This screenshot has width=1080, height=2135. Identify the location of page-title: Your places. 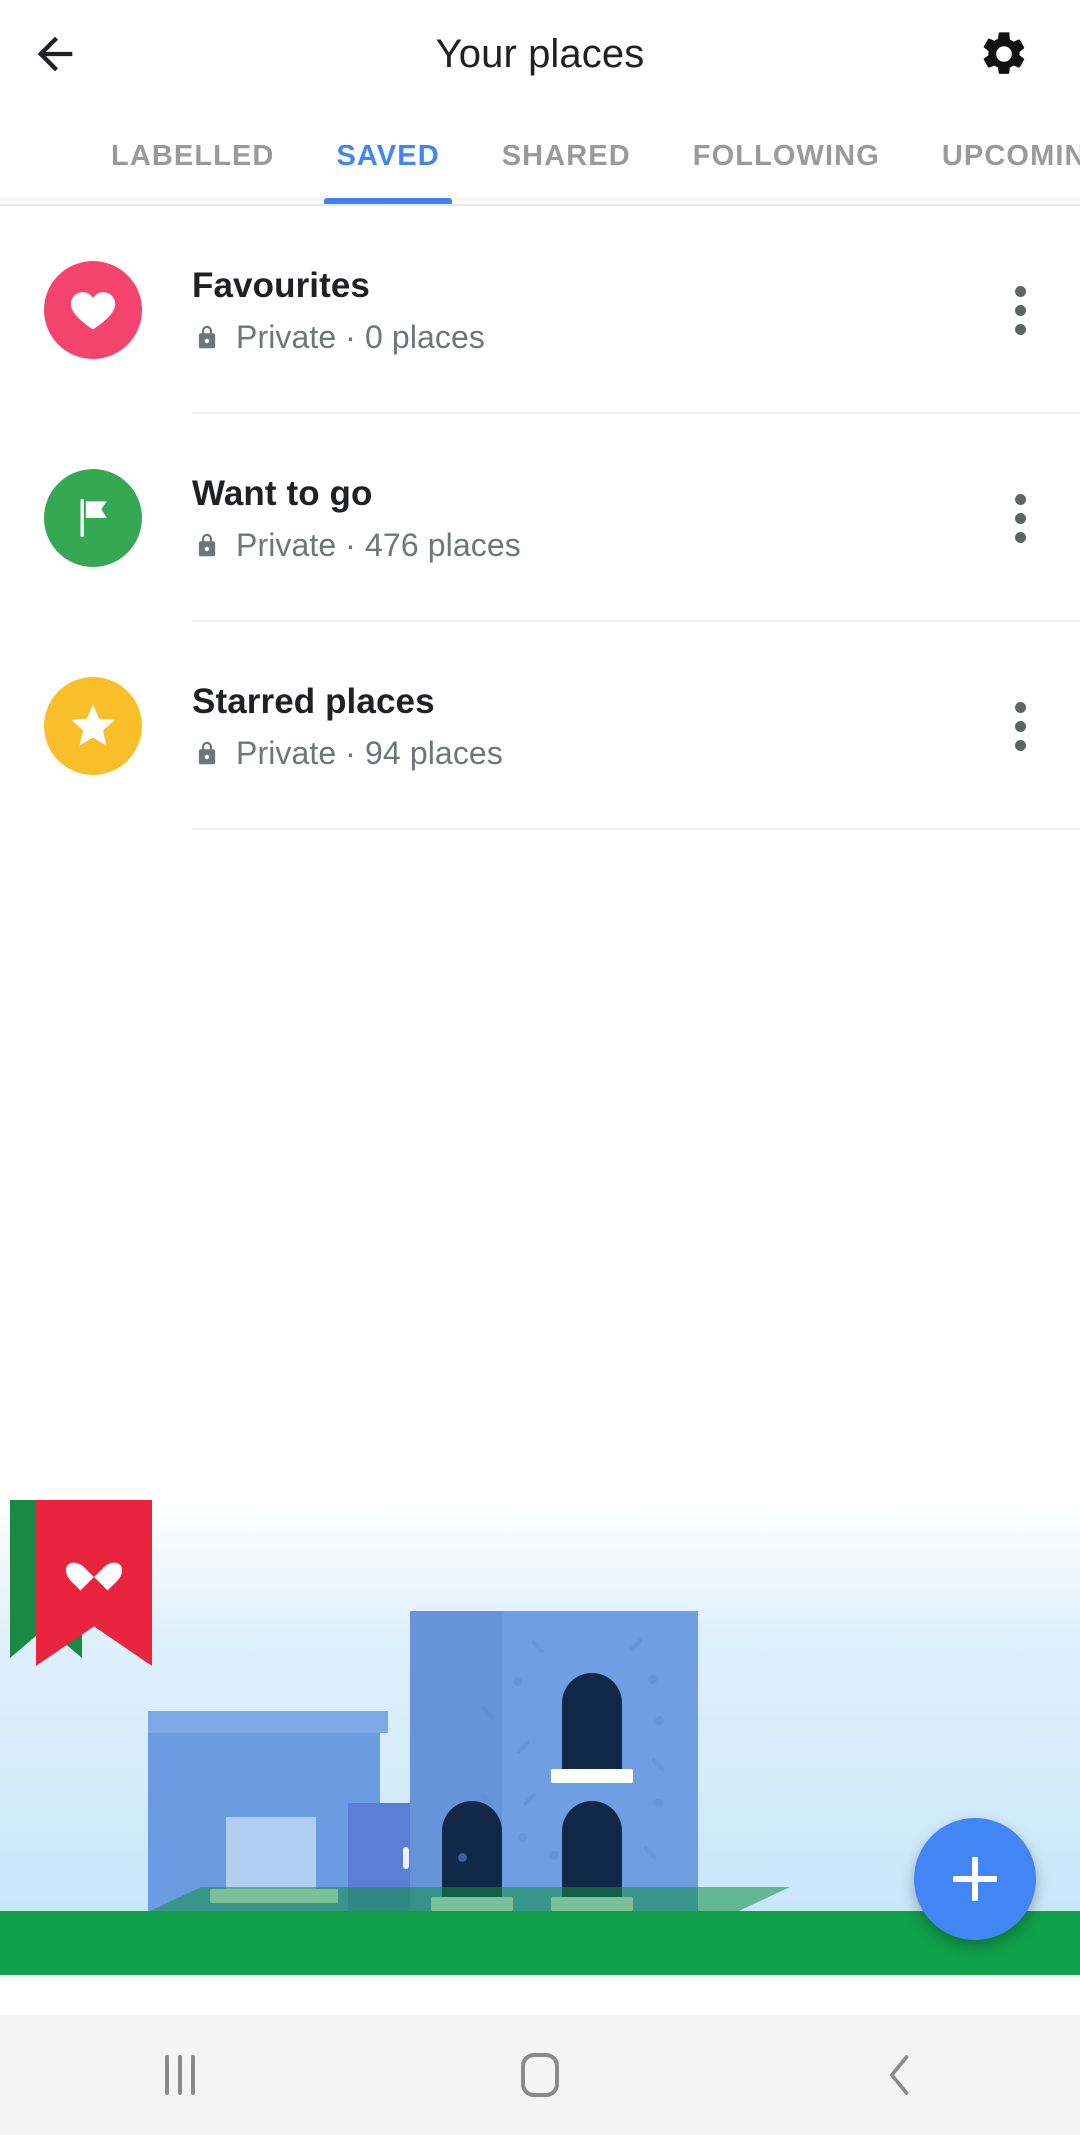
(540, 53).